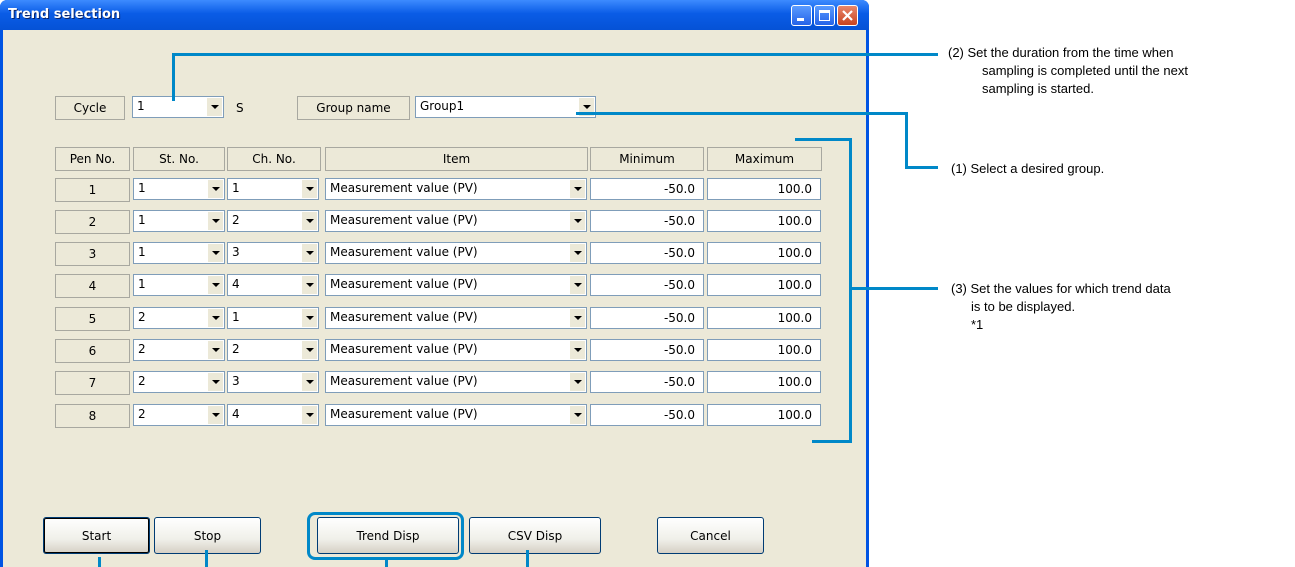 The height and width of the screenshot is (567, 1295). Describe the element at coordinates (385, 536) in the screenshot. I see `trend-disp-highlight` at that location.